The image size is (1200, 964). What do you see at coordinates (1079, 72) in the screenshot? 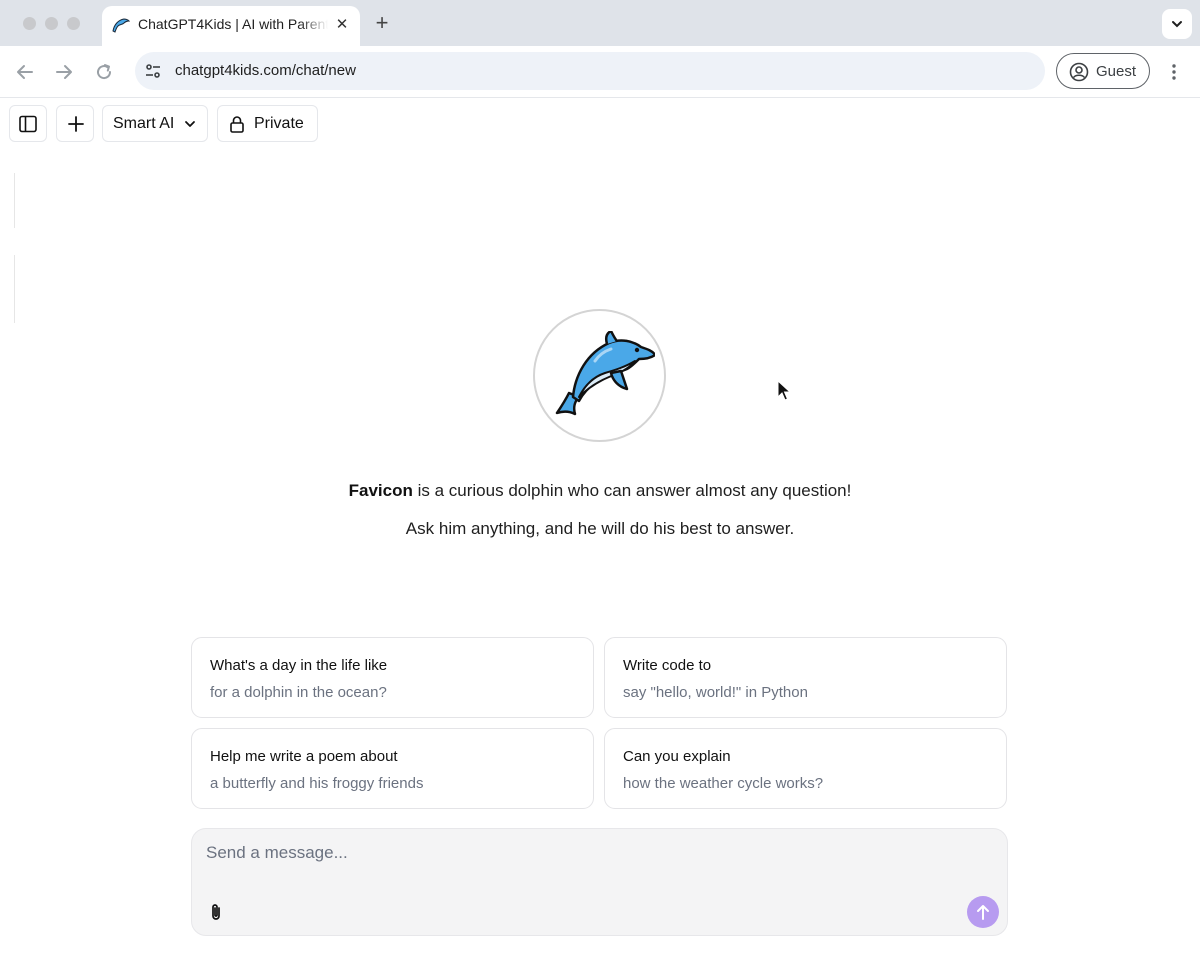
I see `account-circle-icon` at bounding box center [1079, 72].